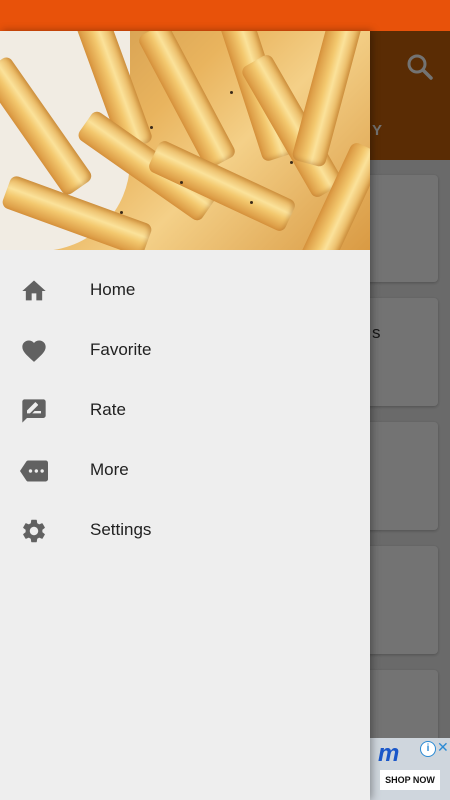  I want to click on drawer-item-label: More, so click(109, 469).